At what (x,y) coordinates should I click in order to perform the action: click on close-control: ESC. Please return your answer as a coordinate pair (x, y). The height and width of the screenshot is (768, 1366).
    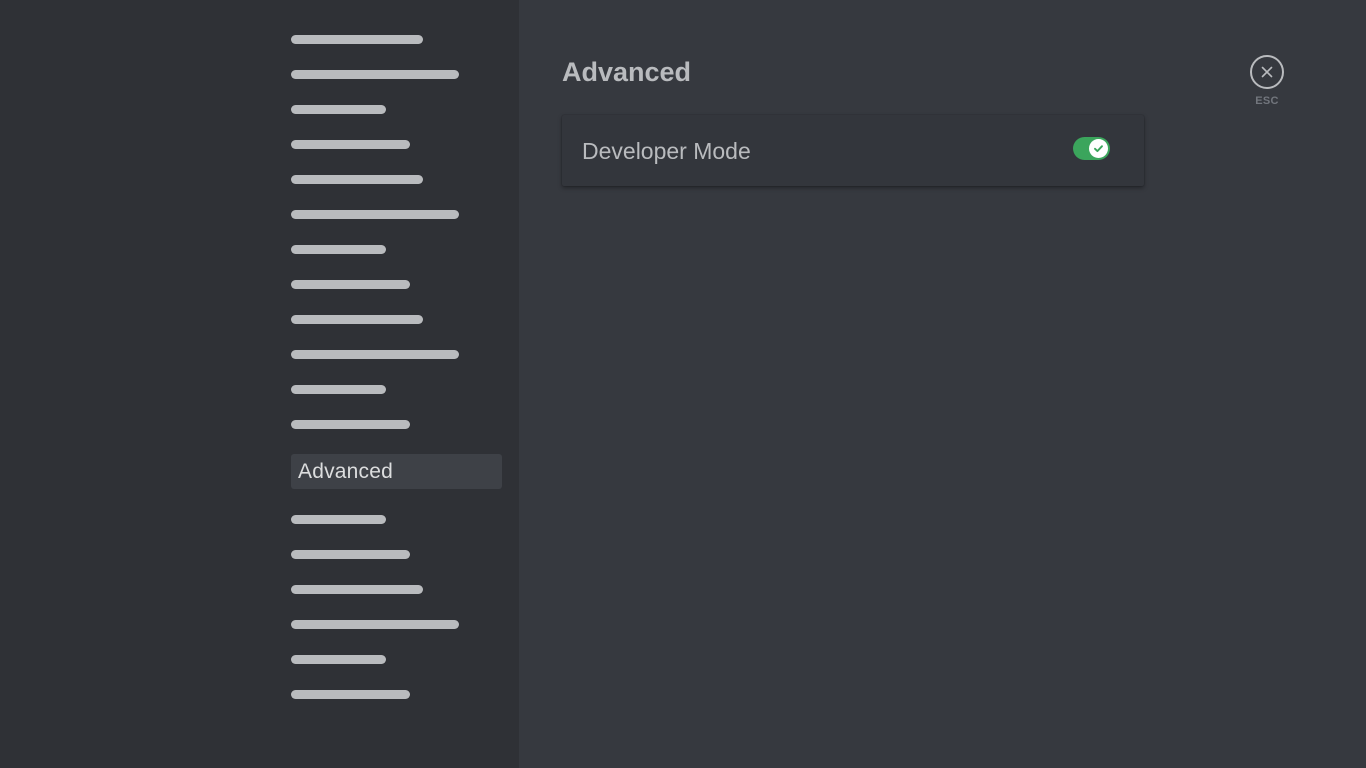
    Looking at the image, I should click on (1267, 81).